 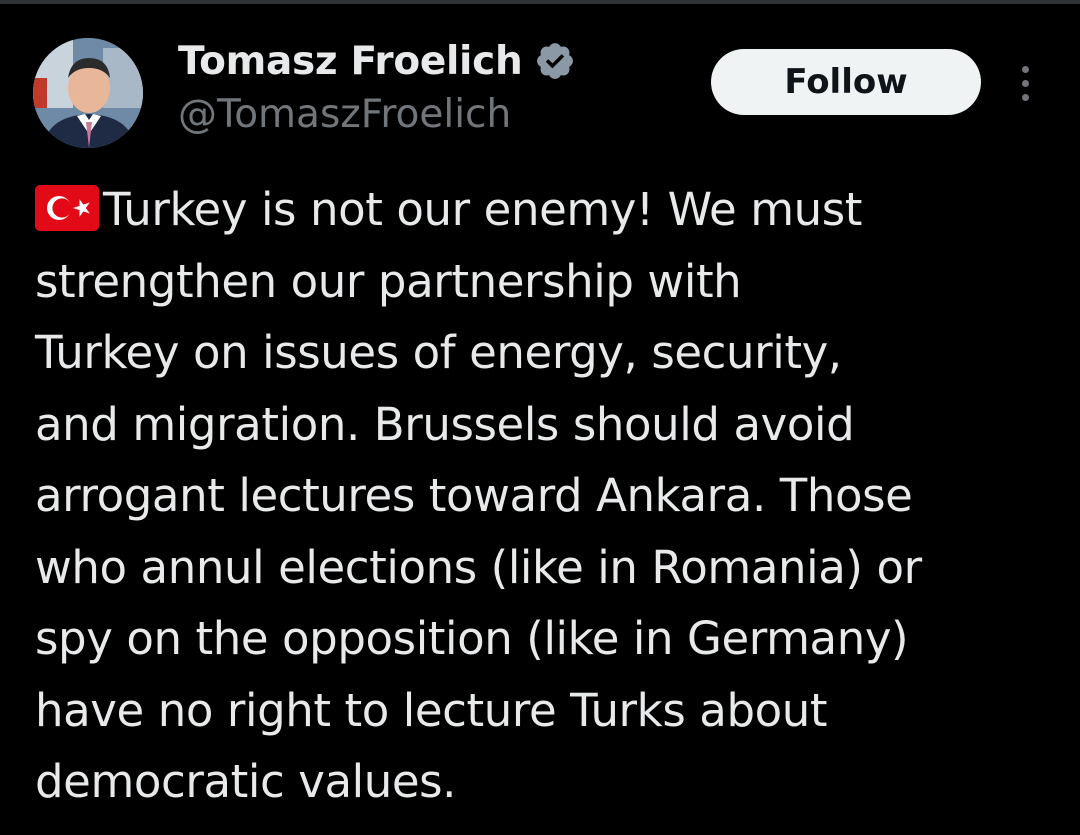 What do you see at coordinates (846, 82) in the screenshot?
I see `follow-button: Follow` at bounding box center [846, 82].